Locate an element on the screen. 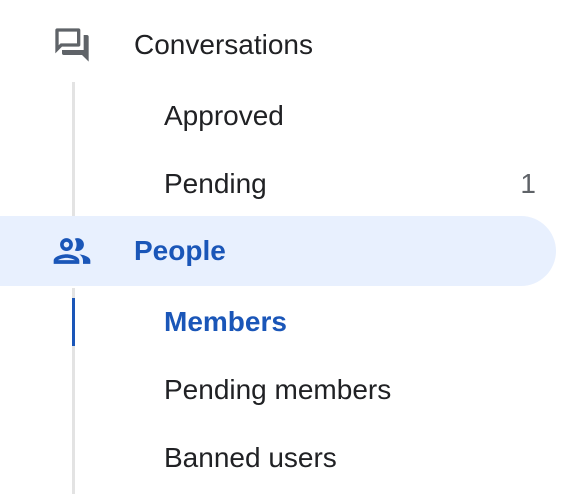 This screenshot has height=494, width=566. nav-section-conversations: Conversations is located at coordinates (278, 45).